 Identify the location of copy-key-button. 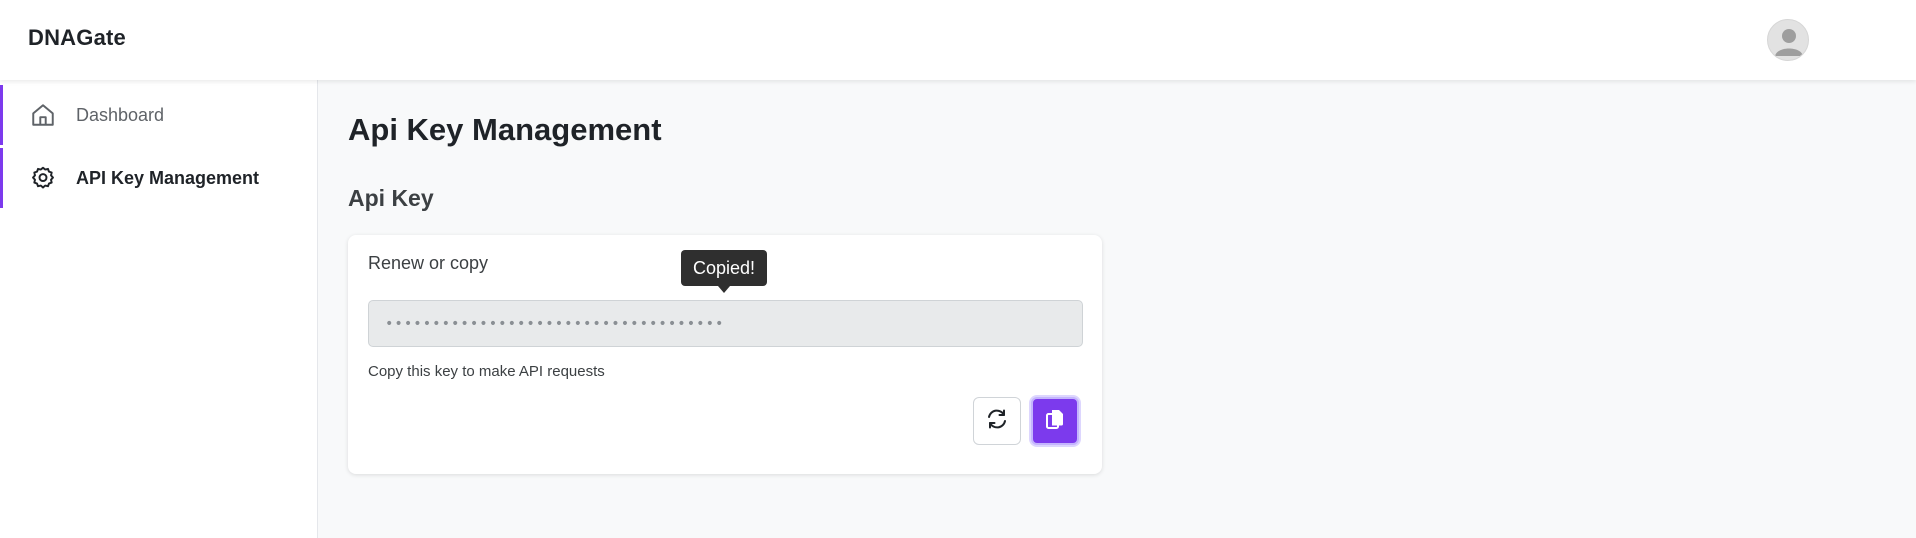
(1055, 421).